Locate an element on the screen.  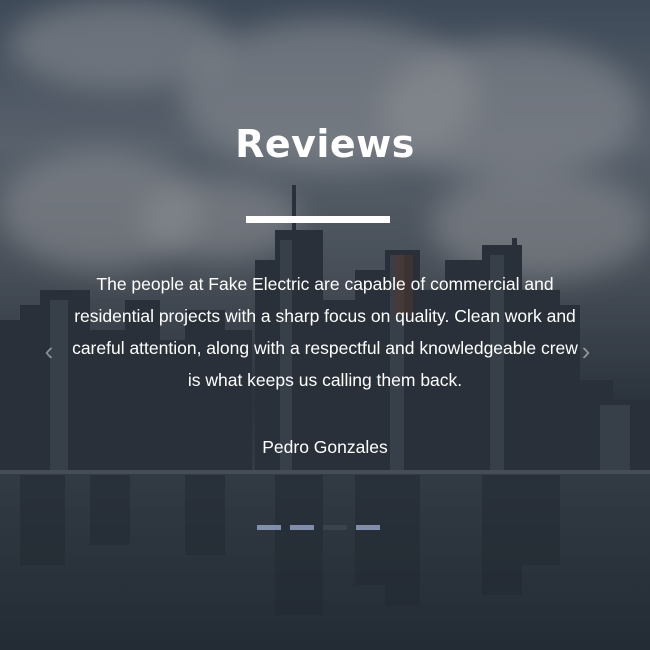
chevron-right-icon: › is located at coordinates (586, 351).